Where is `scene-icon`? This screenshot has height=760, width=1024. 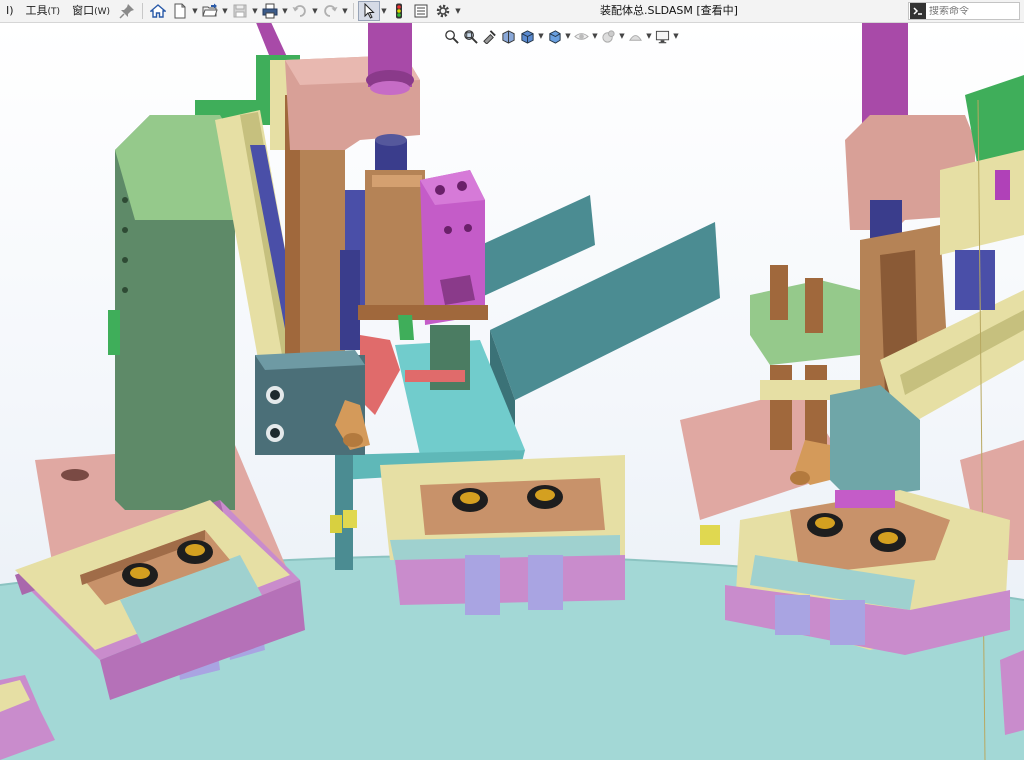
scene-icon is located at coordinates (635, 36).